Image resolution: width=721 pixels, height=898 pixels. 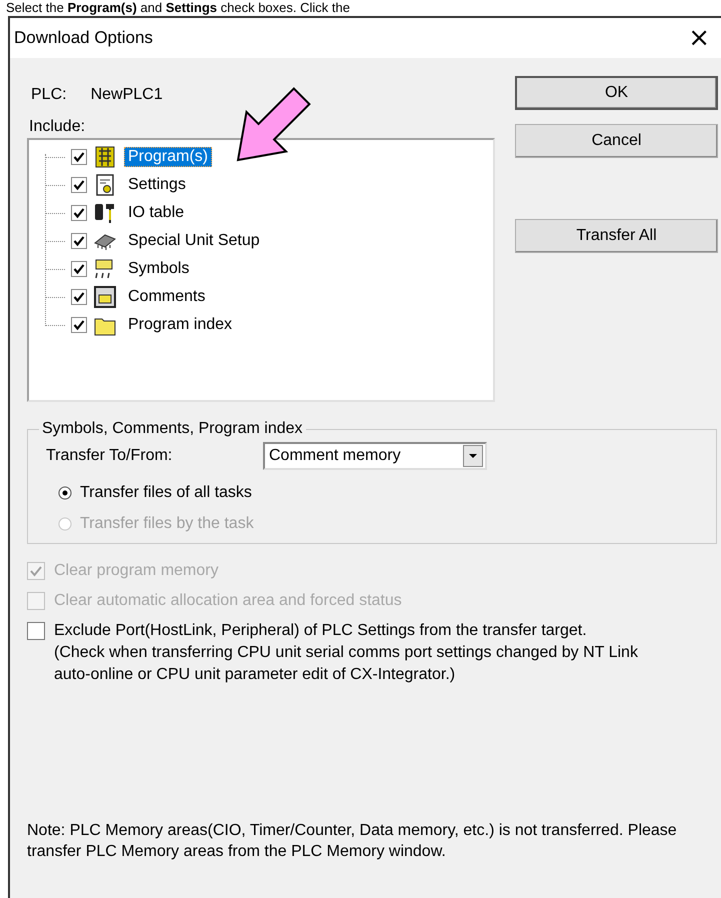 What do you see at coordinates (126, 95) in the screenshot?
I see `plc-name: NewPLC1` at bounding box center [126, 95].